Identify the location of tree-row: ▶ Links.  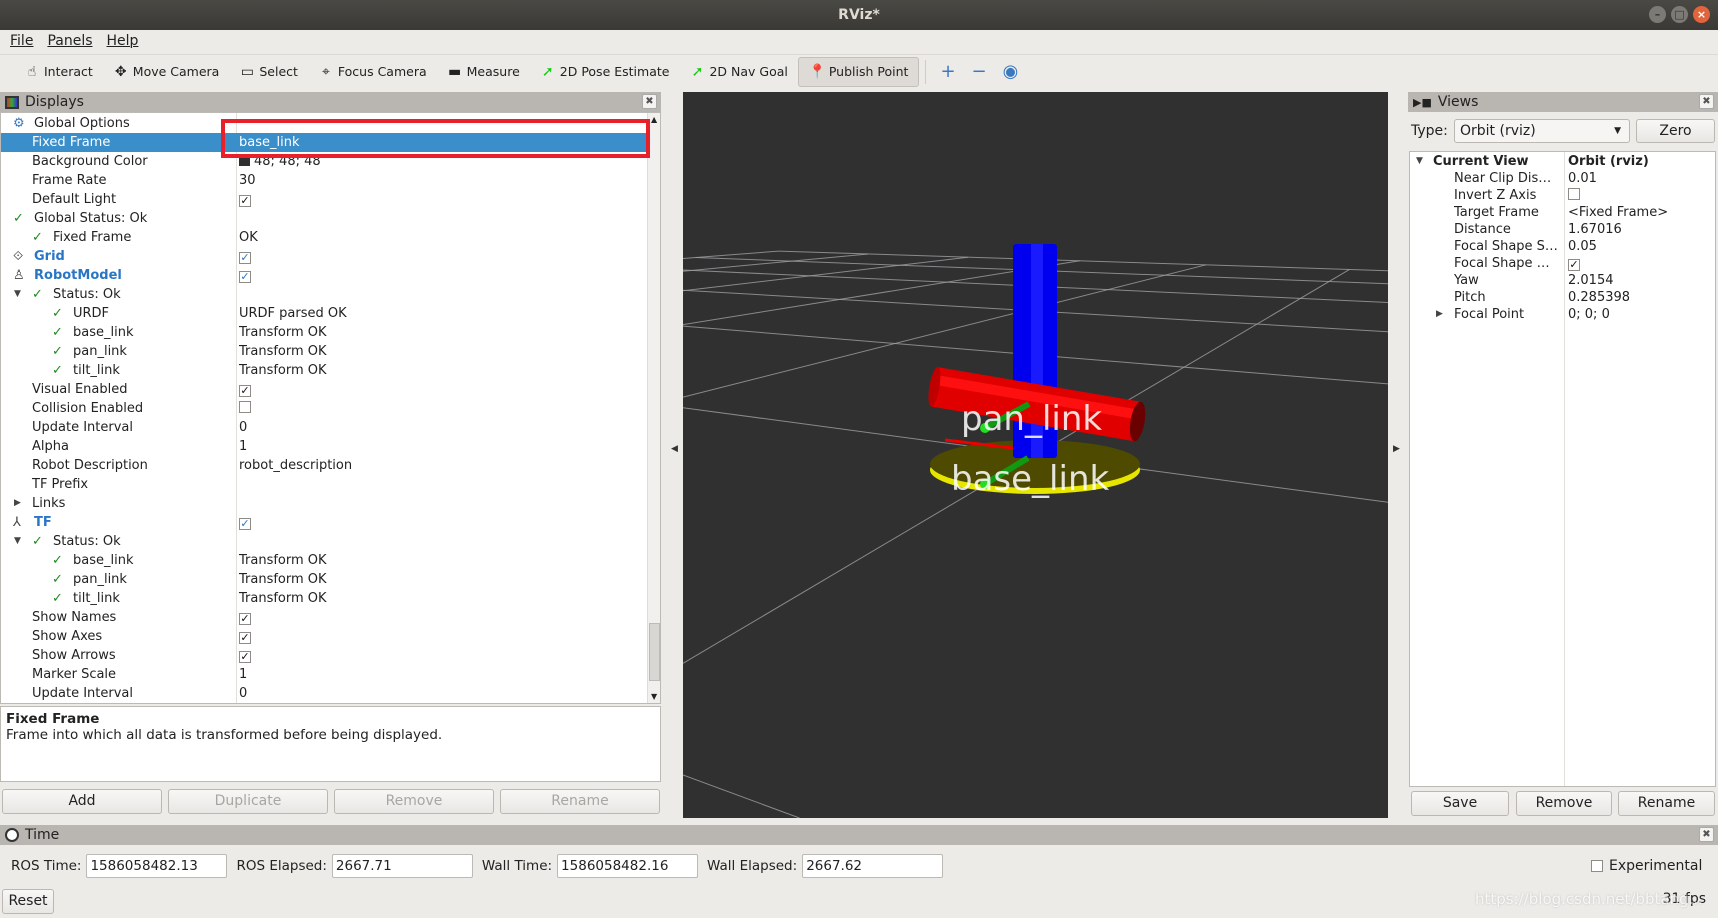
(330, 503).